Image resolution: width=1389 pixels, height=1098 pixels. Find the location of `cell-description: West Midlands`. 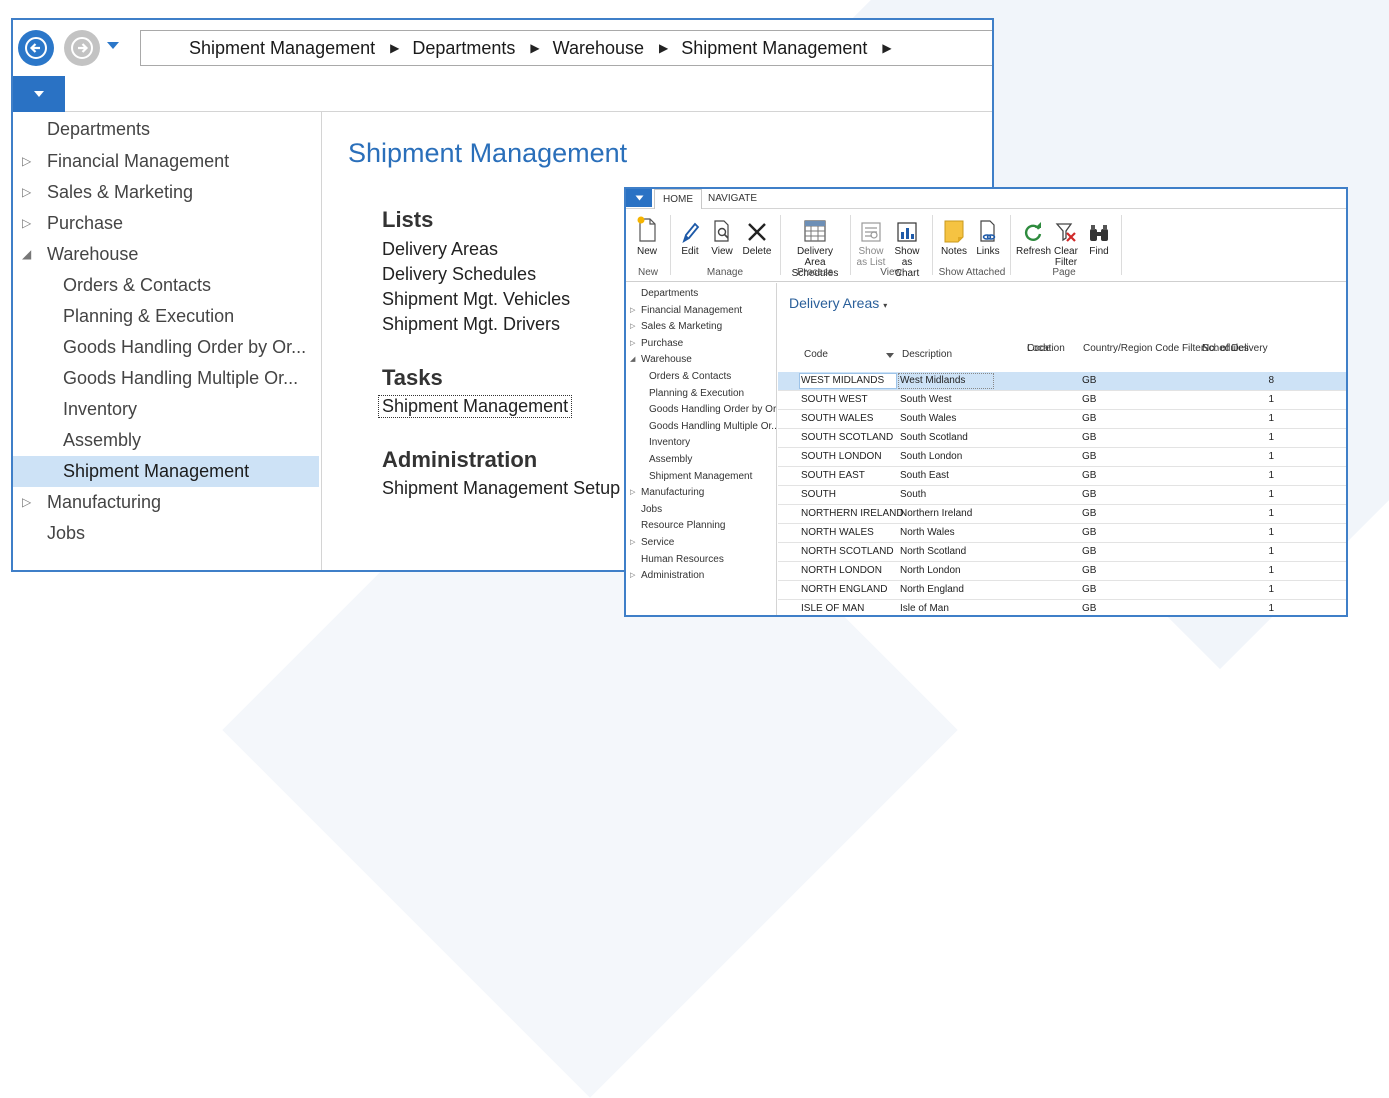

cell-description: West Midlands is located at coordinates (932, 381).